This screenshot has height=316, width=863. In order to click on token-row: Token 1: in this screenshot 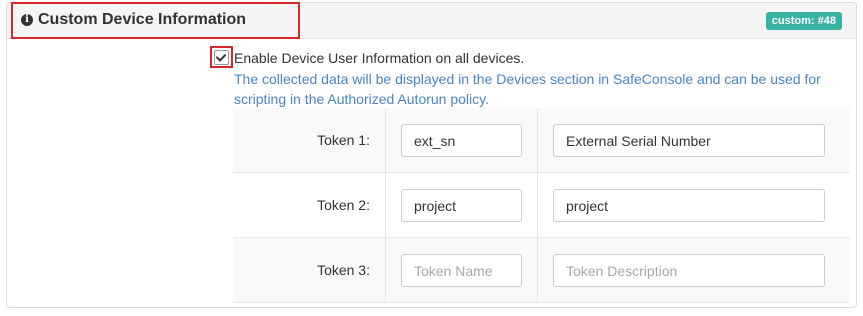, I will do `click(541, 140)`.